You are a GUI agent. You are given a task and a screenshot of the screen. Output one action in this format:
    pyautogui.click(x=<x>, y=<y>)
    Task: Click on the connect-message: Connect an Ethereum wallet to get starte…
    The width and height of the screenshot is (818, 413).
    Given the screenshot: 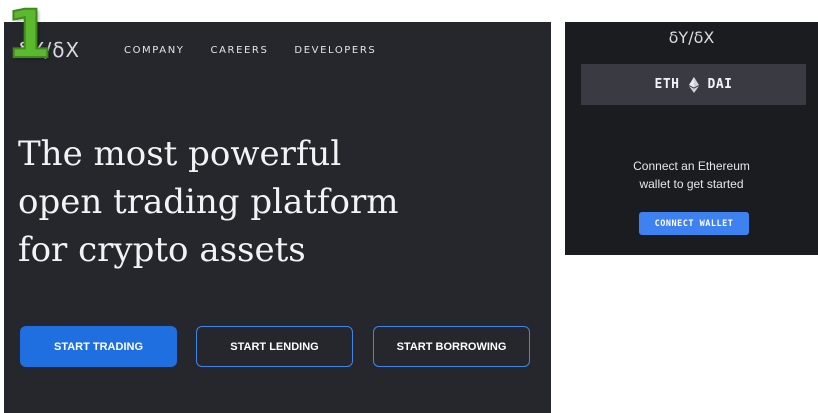 What is the action you would take?
    pyautogui.click(x=691, y=175)
    